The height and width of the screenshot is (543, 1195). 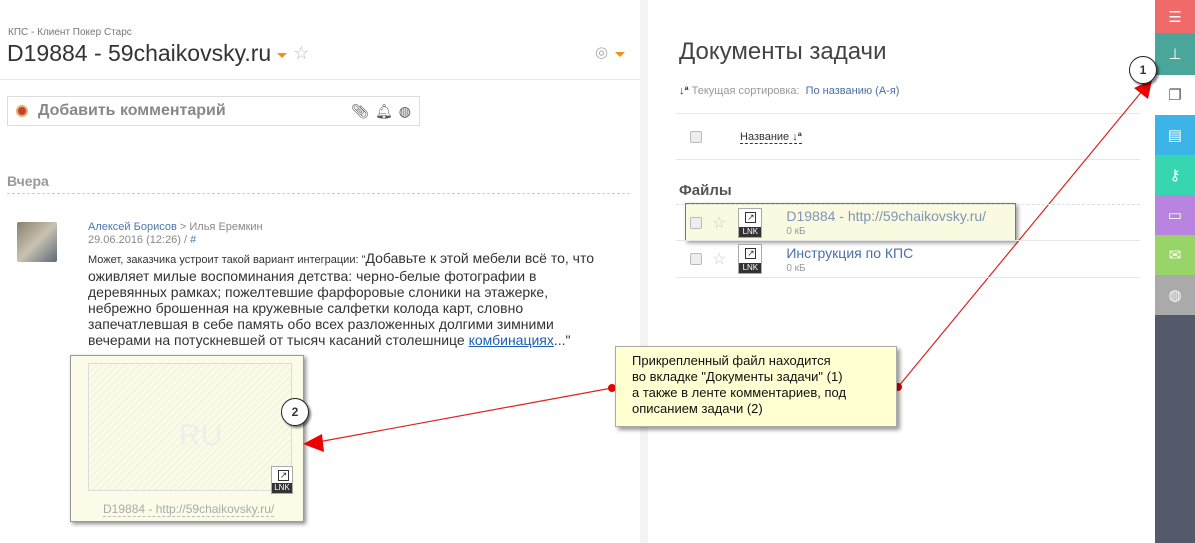 What do you see at coordinates (201, 435) in the screenshot?
I see `watermark: RU` at bounding box center [201, 435].